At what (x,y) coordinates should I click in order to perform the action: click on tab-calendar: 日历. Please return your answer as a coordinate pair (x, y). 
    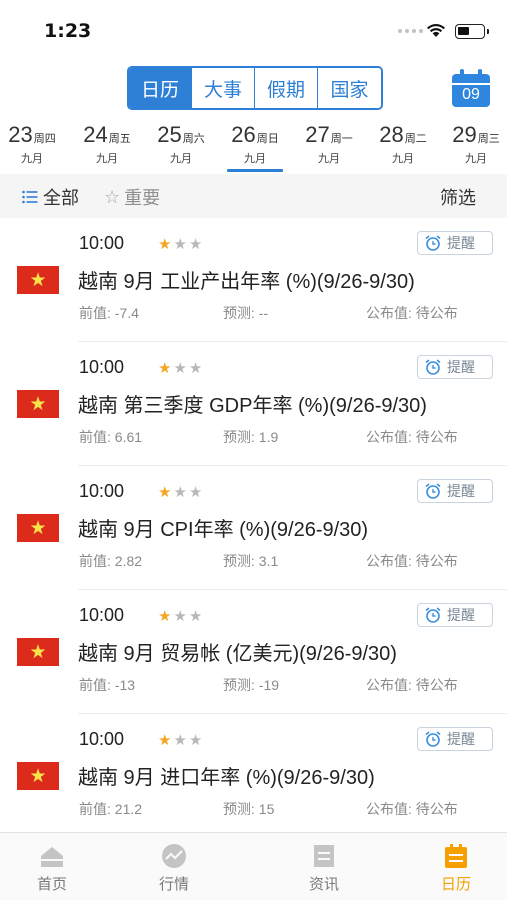
    Looking at the image, I should click on (456, 868).